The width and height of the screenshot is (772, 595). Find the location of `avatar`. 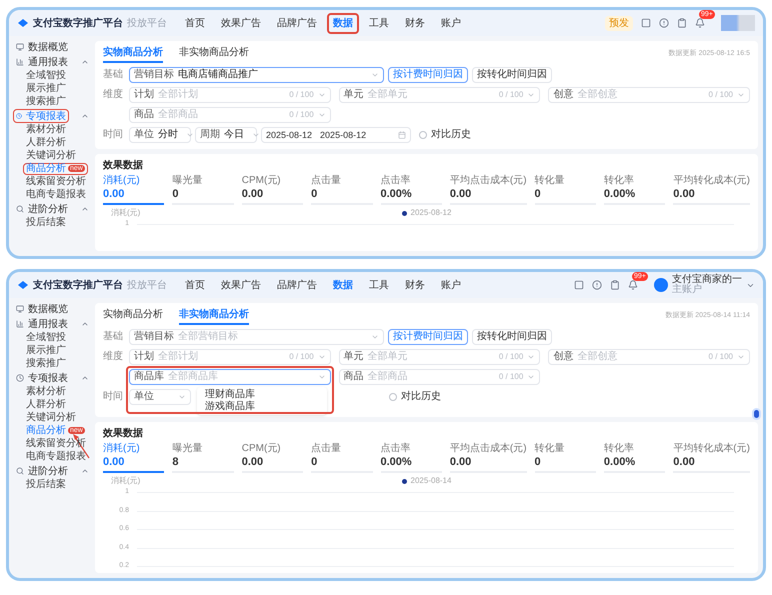

avatar is located at coordinates (661, 285).